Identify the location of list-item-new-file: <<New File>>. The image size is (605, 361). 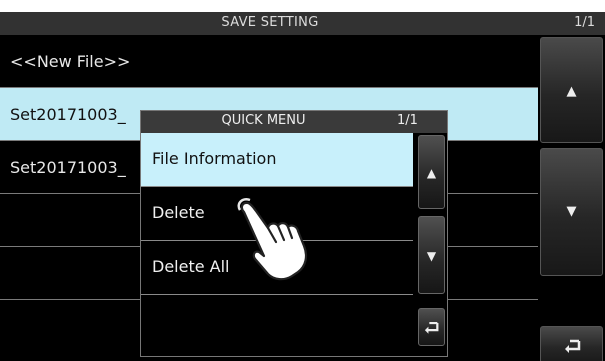
(269, 61).